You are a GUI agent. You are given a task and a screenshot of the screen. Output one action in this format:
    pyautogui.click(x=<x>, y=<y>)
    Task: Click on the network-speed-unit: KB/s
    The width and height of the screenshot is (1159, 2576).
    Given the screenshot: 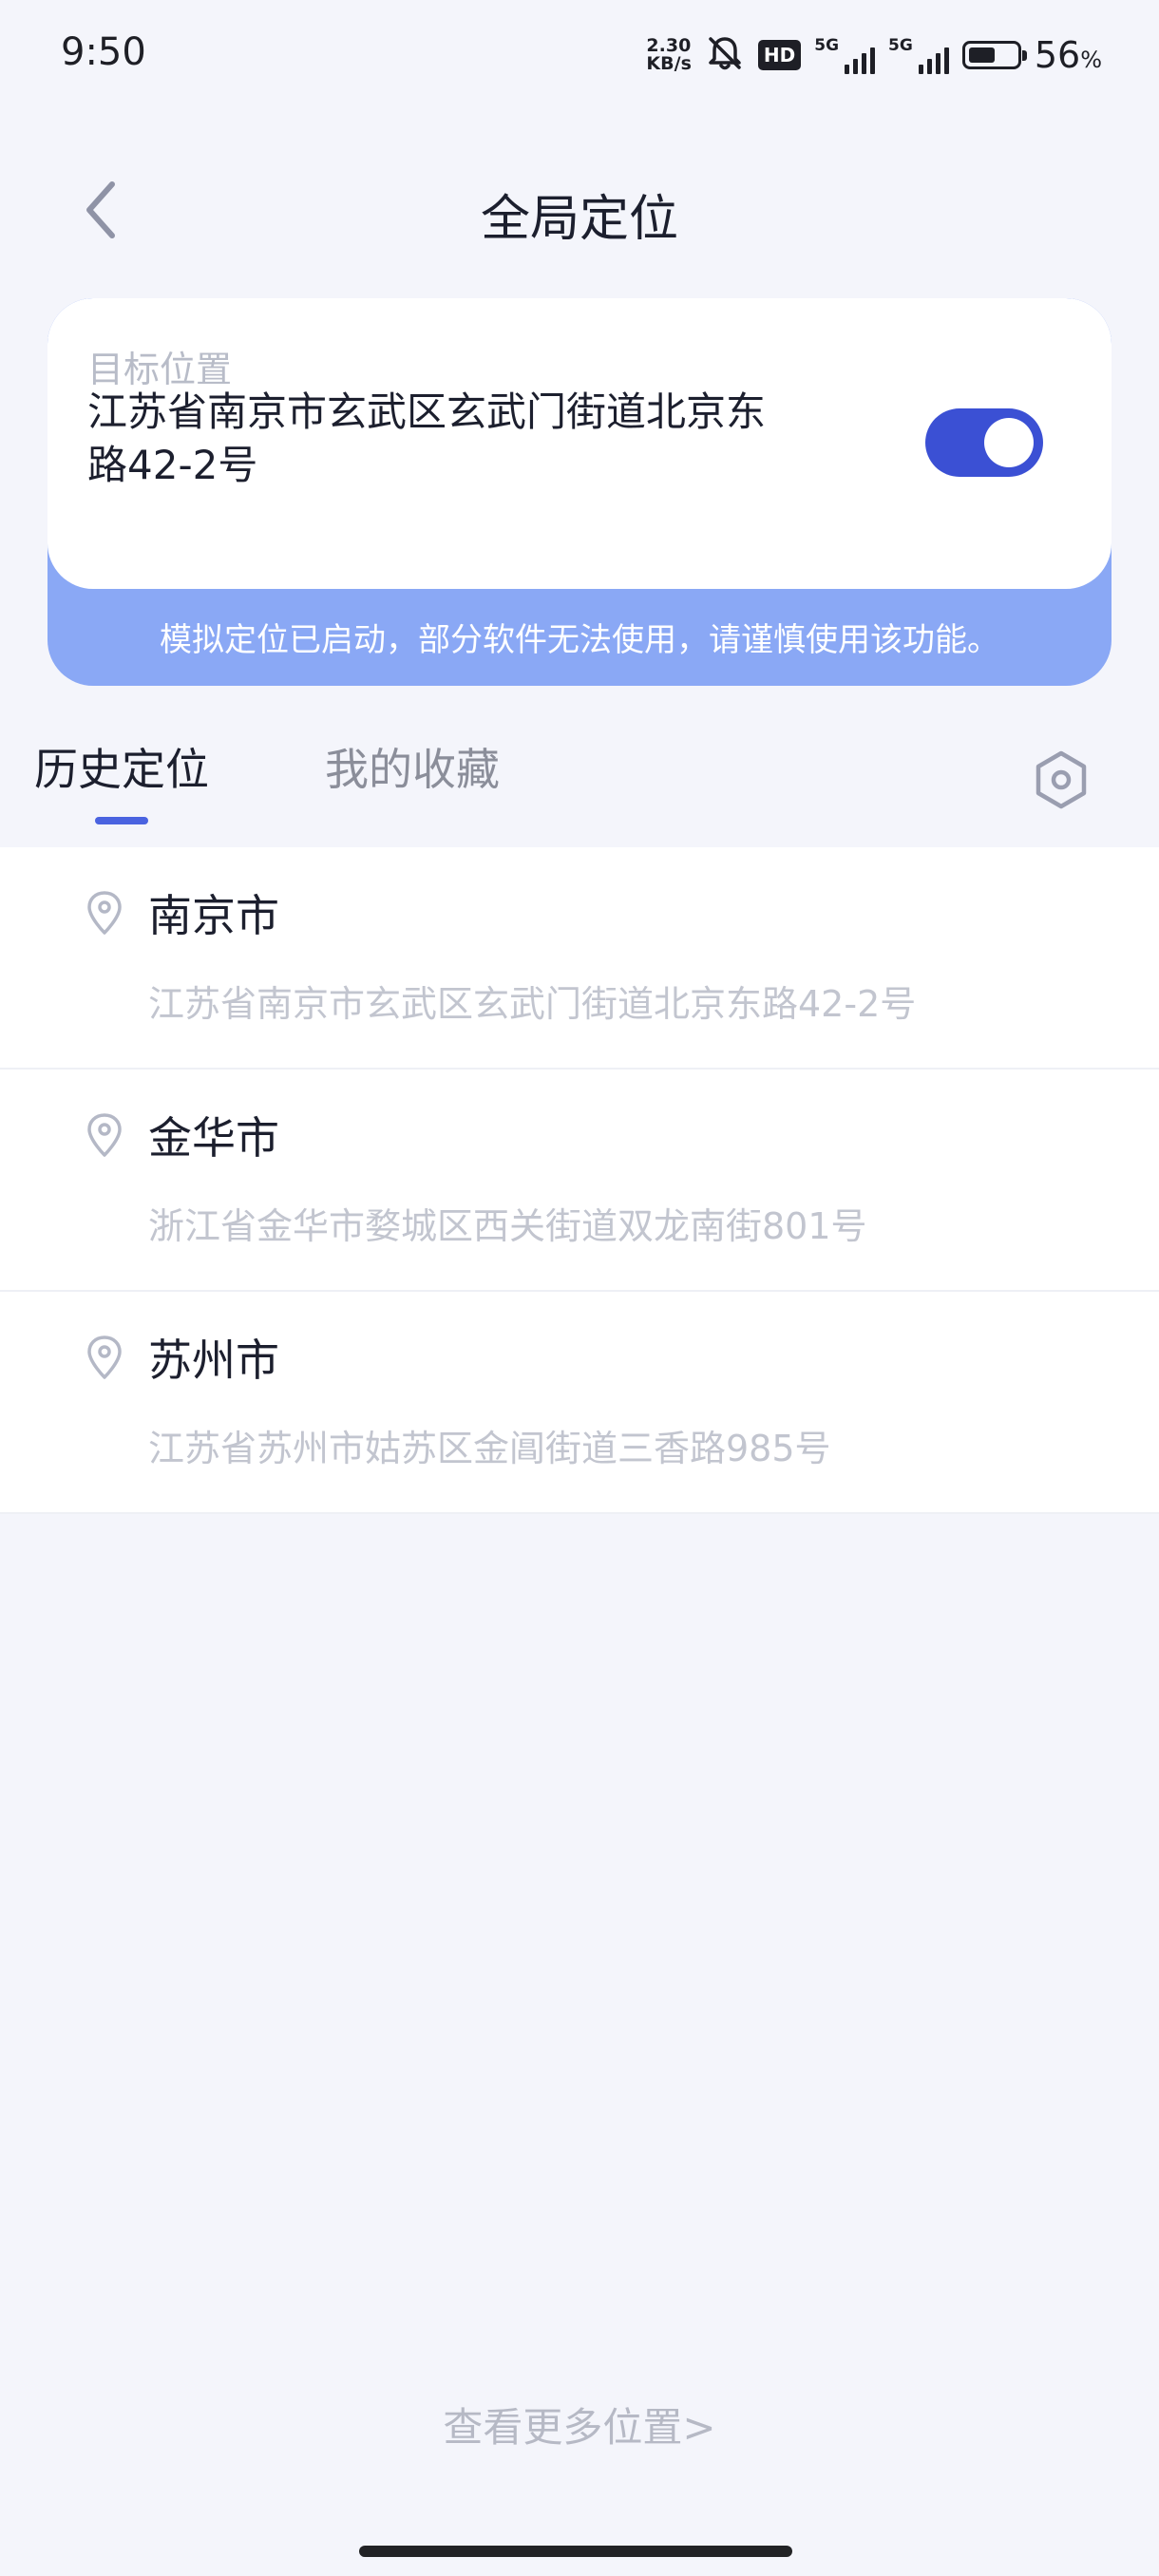 What is the action you would take?
    pyautogui.click(x=669, y=63)
    